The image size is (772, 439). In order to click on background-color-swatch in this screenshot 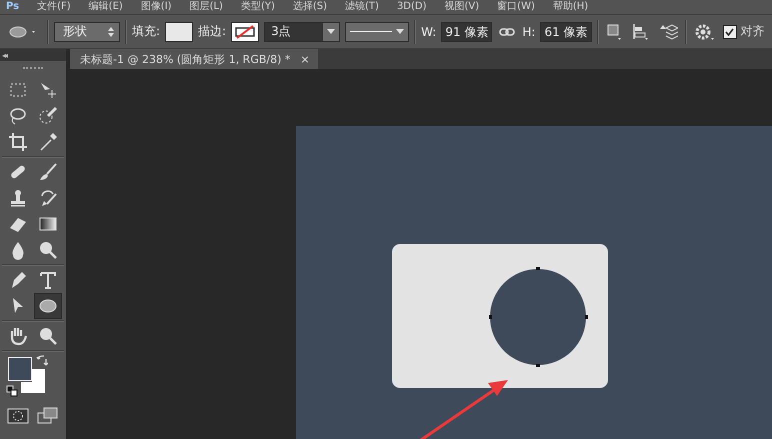, I will do `click(33, 381)`.